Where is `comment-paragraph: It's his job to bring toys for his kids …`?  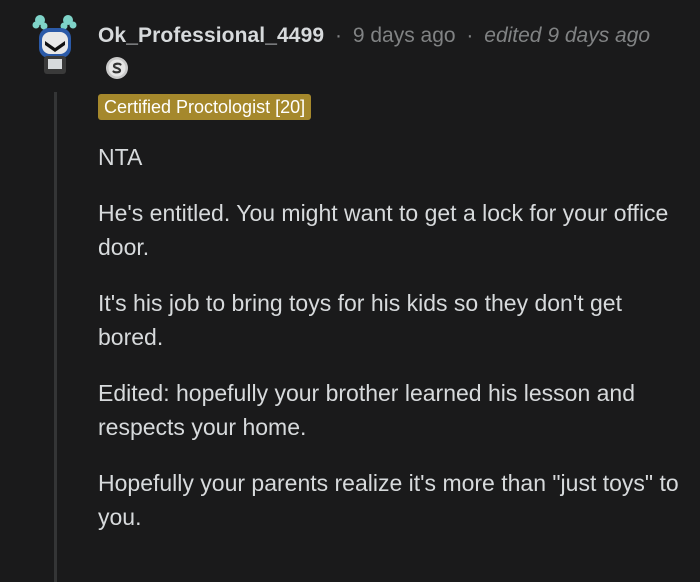
comment-paragraph: It's his job to bring toys for his kids … is located at coordinates (360, 320).